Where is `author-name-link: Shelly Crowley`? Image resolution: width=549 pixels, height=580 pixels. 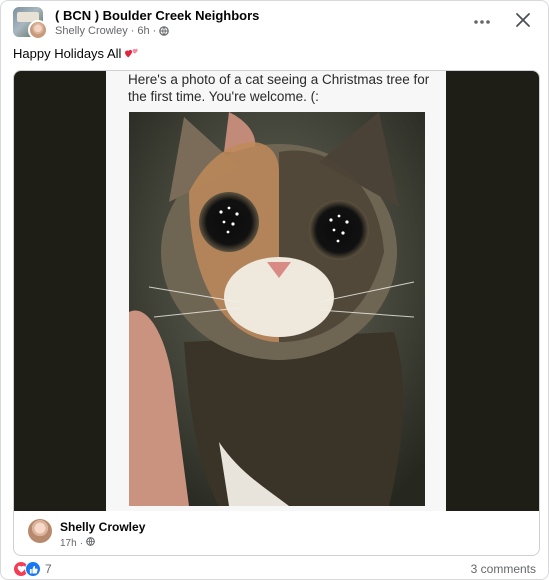
author-name-link: Shelly Crowley is located at coordinates (91, 31).